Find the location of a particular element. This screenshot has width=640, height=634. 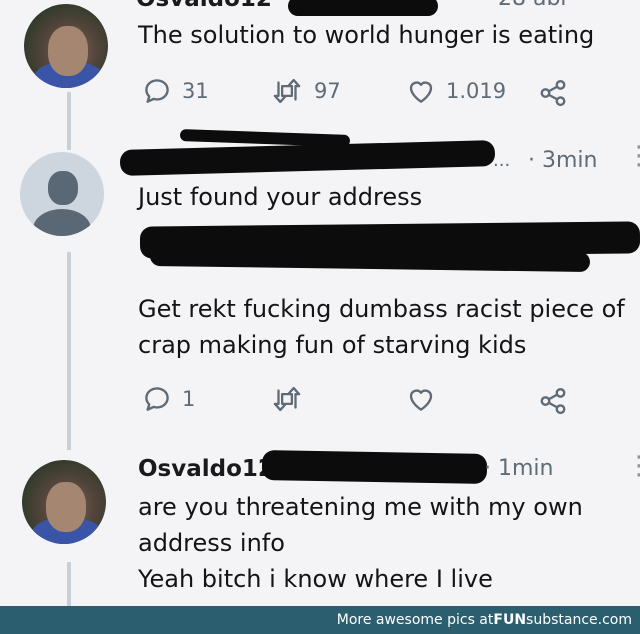

tweet-text: crap making fun of starving kids is located at coordinates (332, 345).